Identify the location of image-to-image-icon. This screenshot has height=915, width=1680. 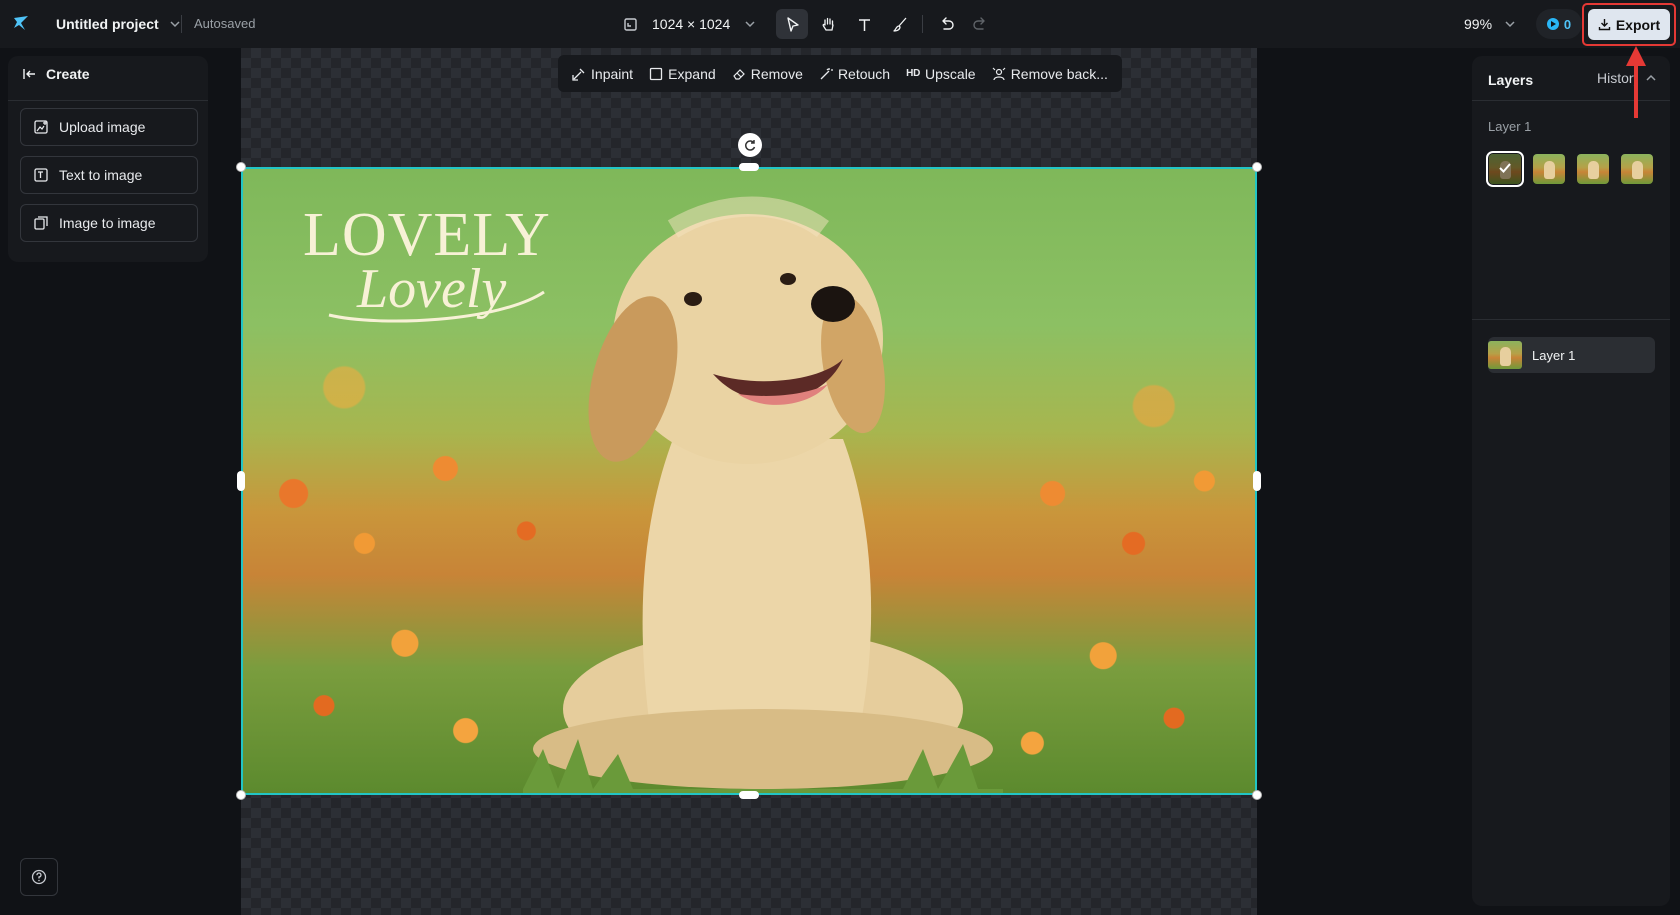
(41, 223).